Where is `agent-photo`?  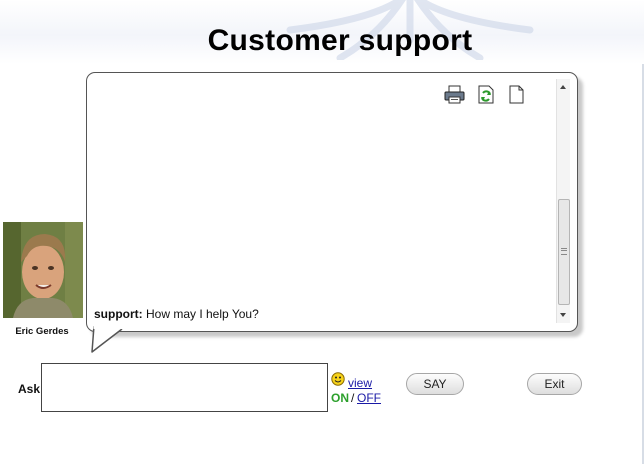
agent-photo is located at coordinates (43, 270).